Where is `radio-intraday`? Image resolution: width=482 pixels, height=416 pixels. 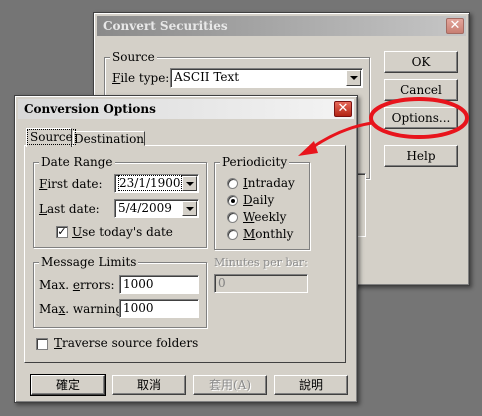 radio-intraday is located at coordinates (232, 183).